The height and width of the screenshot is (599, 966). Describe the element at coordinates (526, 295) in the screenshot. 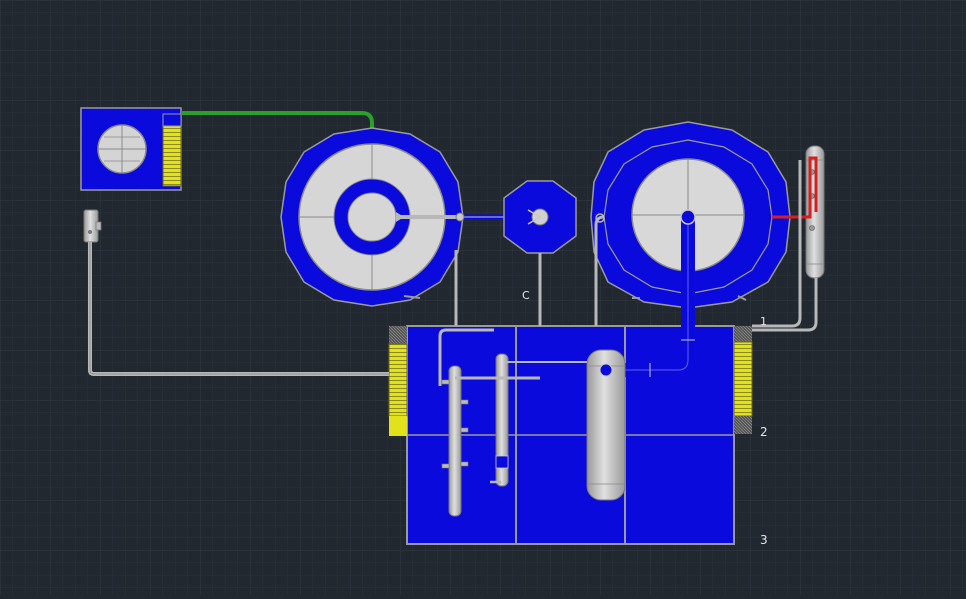

I see `label-c: C` at that location.